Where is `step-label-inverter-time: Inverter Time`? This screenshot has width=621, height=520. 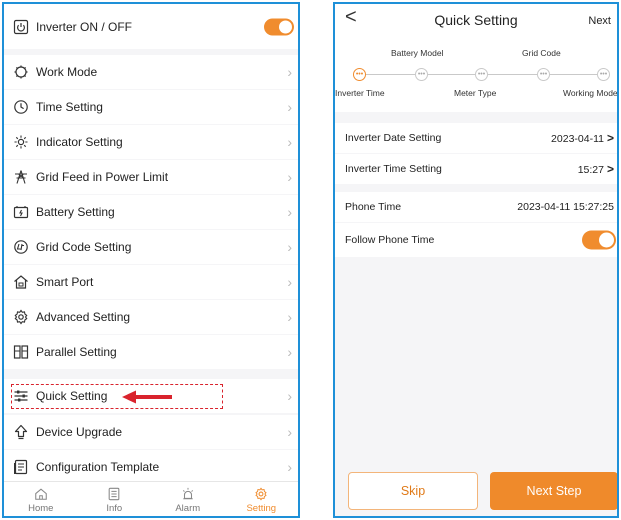 step-label-inverter-time: Inverter Time is located at coordinates (360, 93).